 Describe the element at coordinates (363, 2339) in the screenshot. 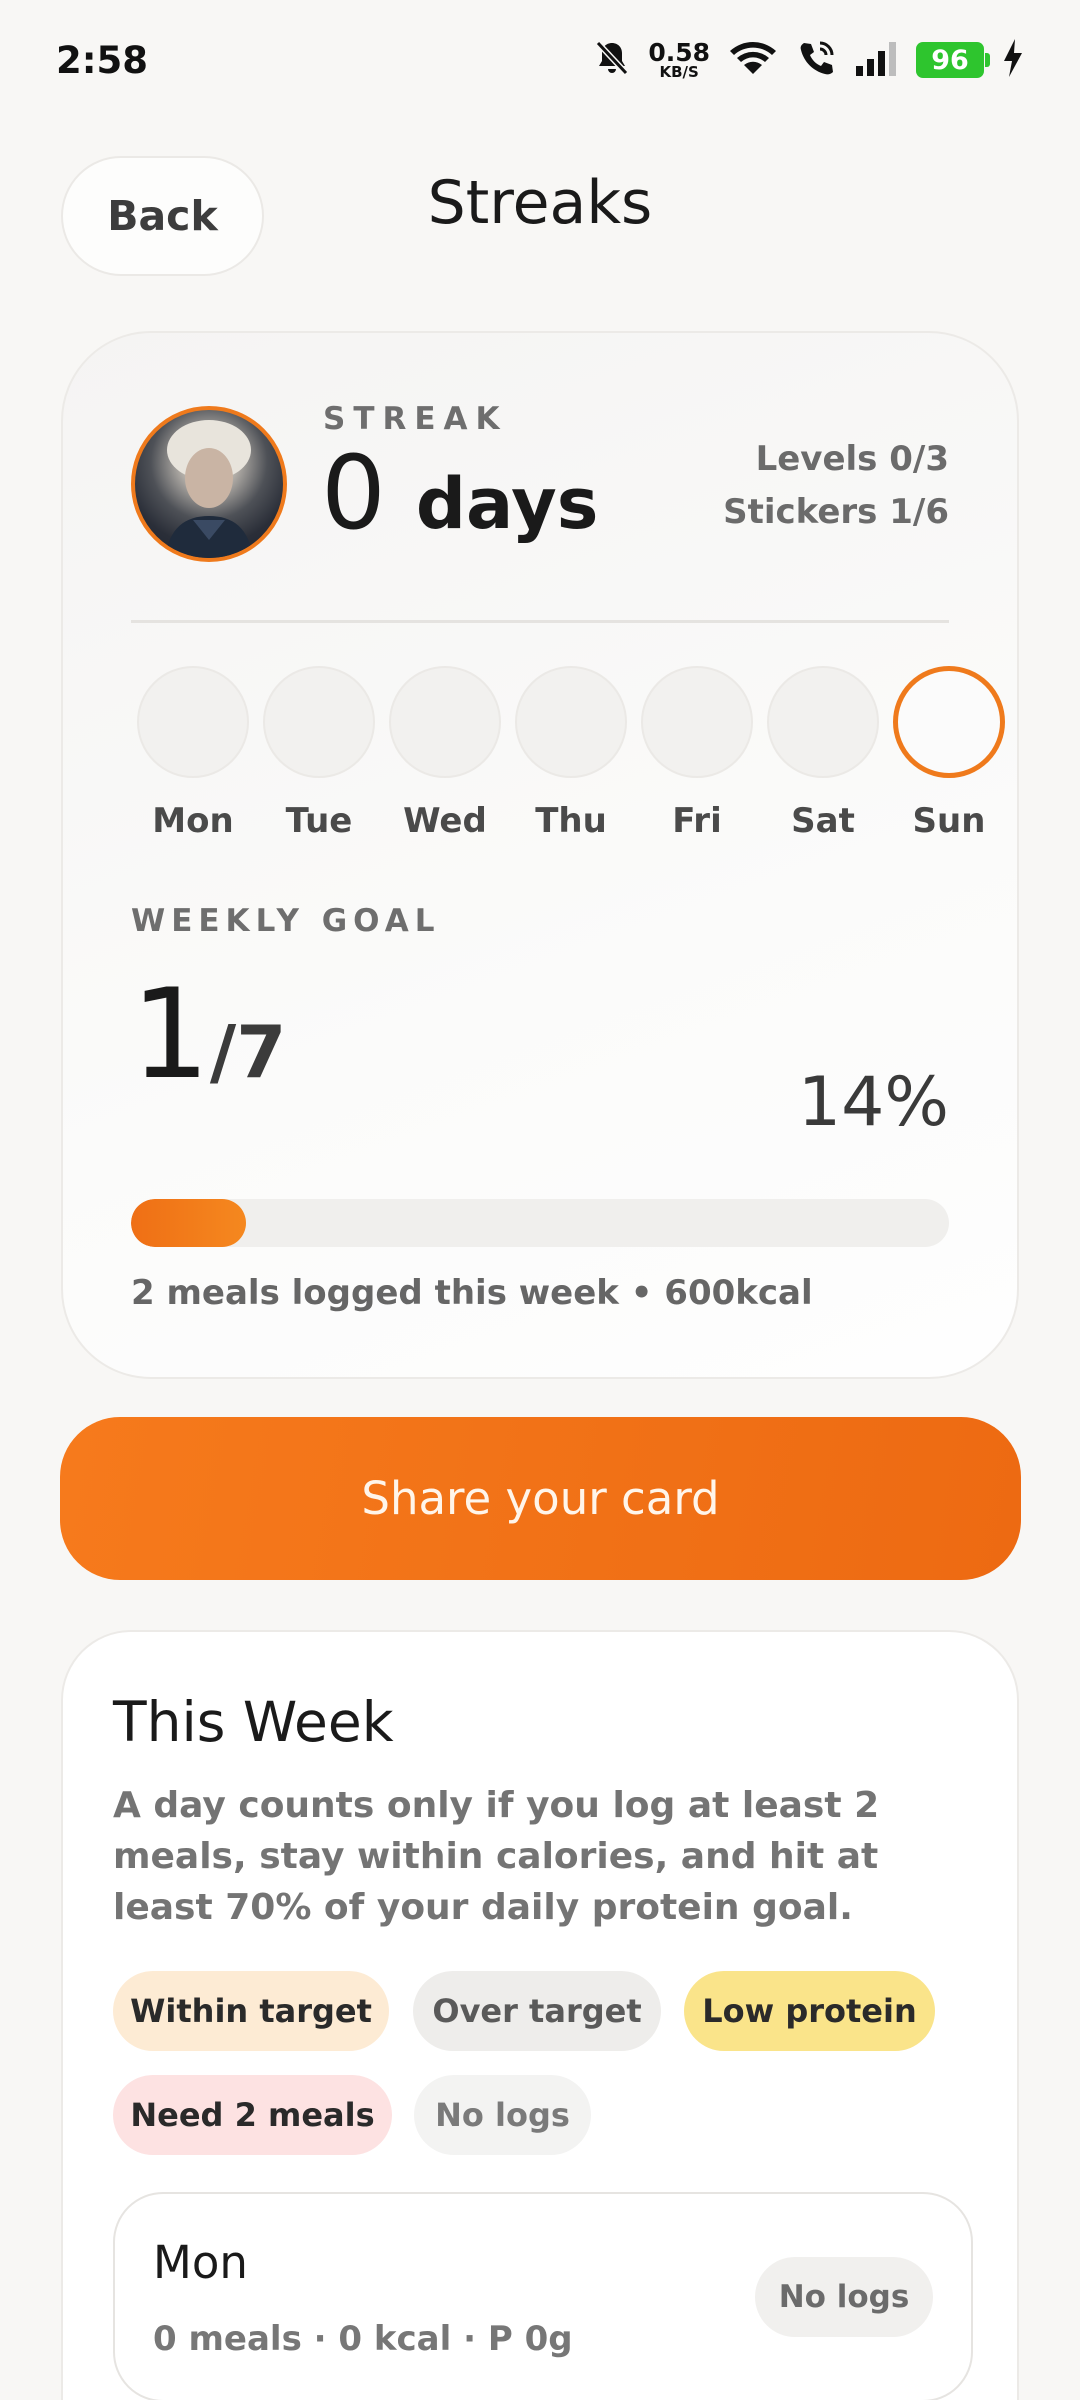

I see `row-summary: 0 meals · 0 kcal · P 0g` at that location.